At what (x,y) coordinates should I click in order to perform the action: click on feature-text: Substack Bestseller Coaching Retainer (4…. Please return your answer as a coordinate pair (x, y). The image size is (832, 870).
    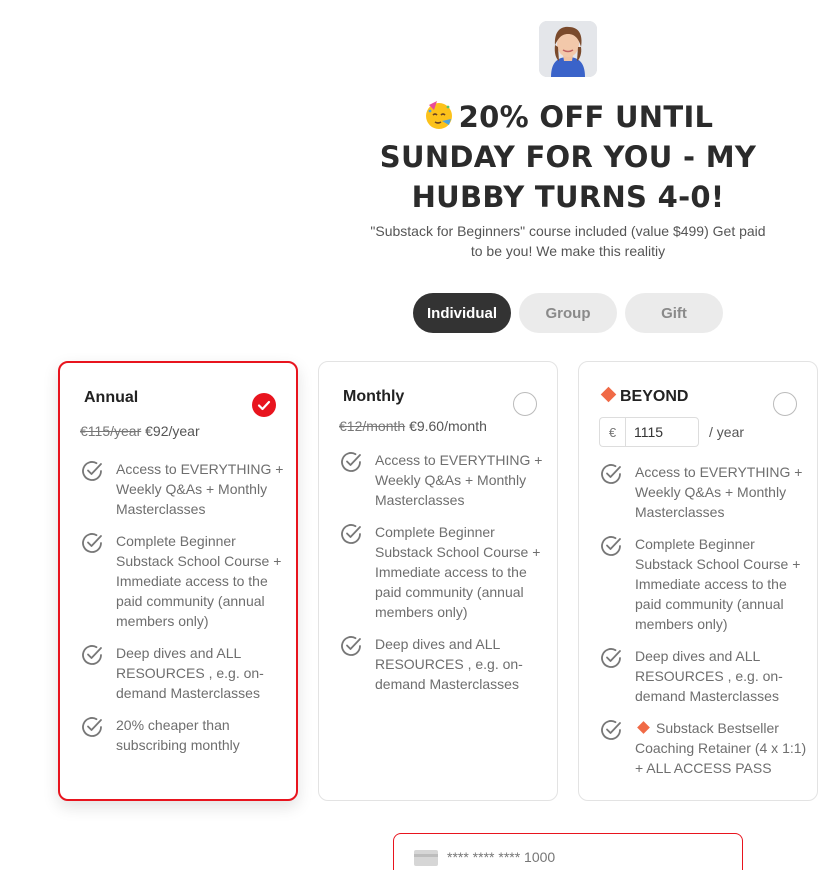
    Looking at the image, I should click on (721, 748).